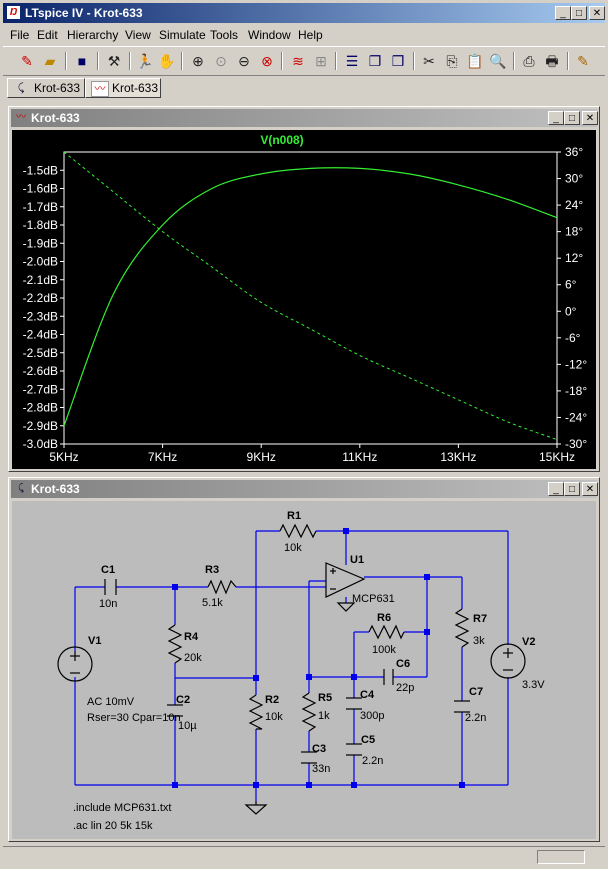 The image size is (608, 869). I want to click on c7-ref: C7, so click(476, 692).